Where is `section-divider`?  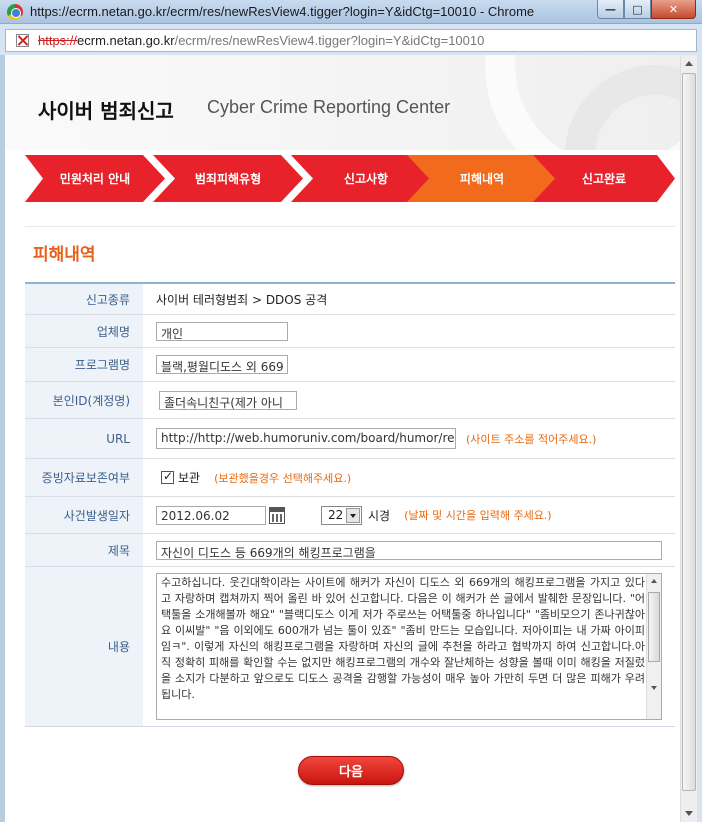
section-divider is located at coordinates (350, 226).